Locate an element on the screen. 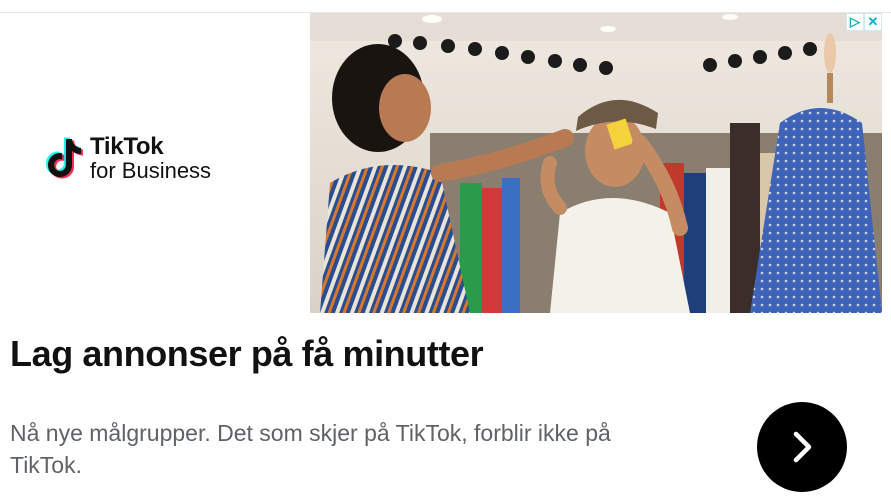 Image resolution: width=891 pixels, height=496 pixels. logo-brand: TikTok is located at coordinates (127, 146).